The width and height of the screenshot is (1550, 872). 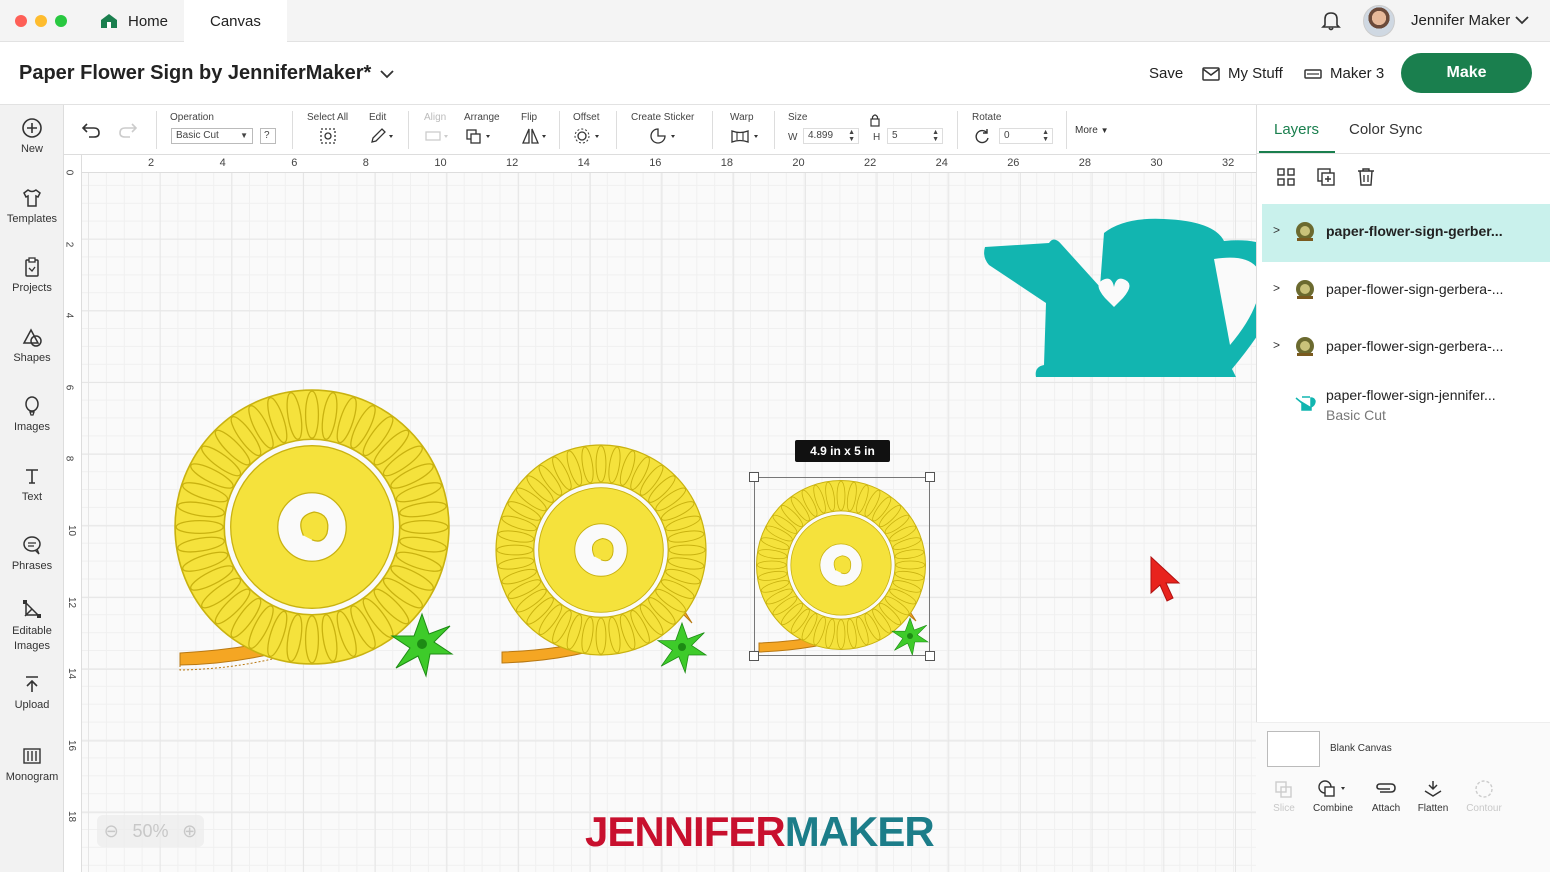 I want to click on flip-button: Flip, so click(x=536, y=130).